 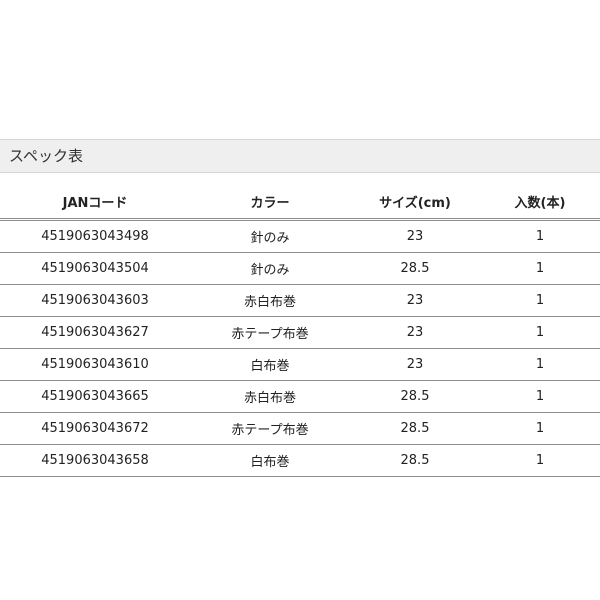 I want to click on spec-section-header: スペック表, so click(x=300, y=156).